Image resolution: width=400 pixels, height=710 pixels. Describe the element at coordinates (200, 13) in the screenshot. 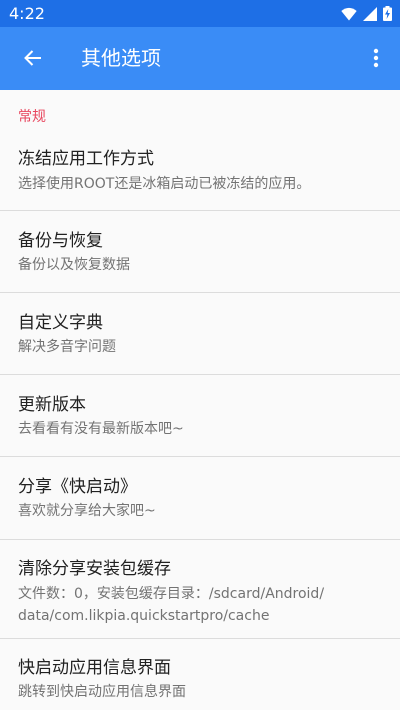

I see `status-bar: 4:22` at that location.